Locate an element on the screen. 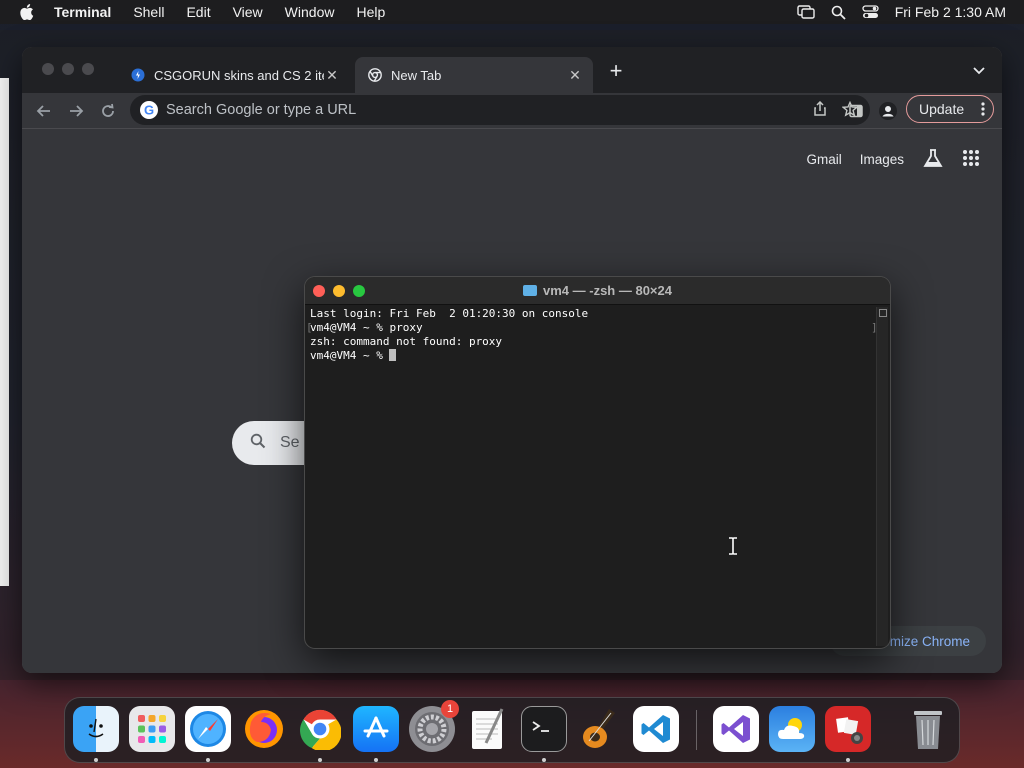 Image resolution: width=1024 pixels, height=768 pixels. terminal-line: vm4@VM4 ~ % proxy is located at coordinates (366, 327).